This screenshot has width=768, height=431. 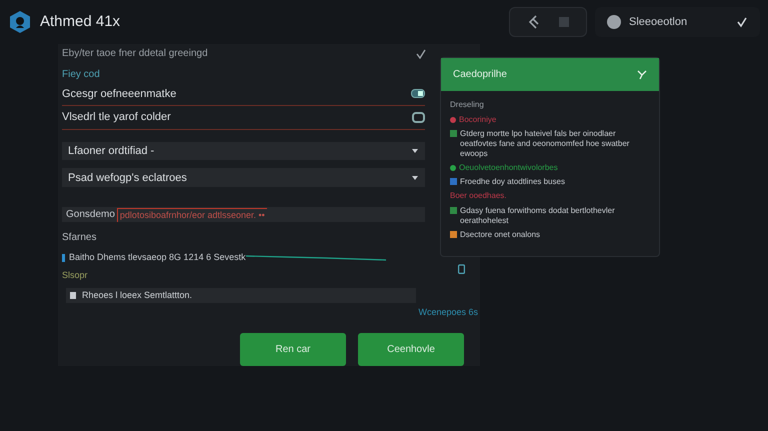 I want to click on error-label: Gonsdemo, so click(x=90, y=215).